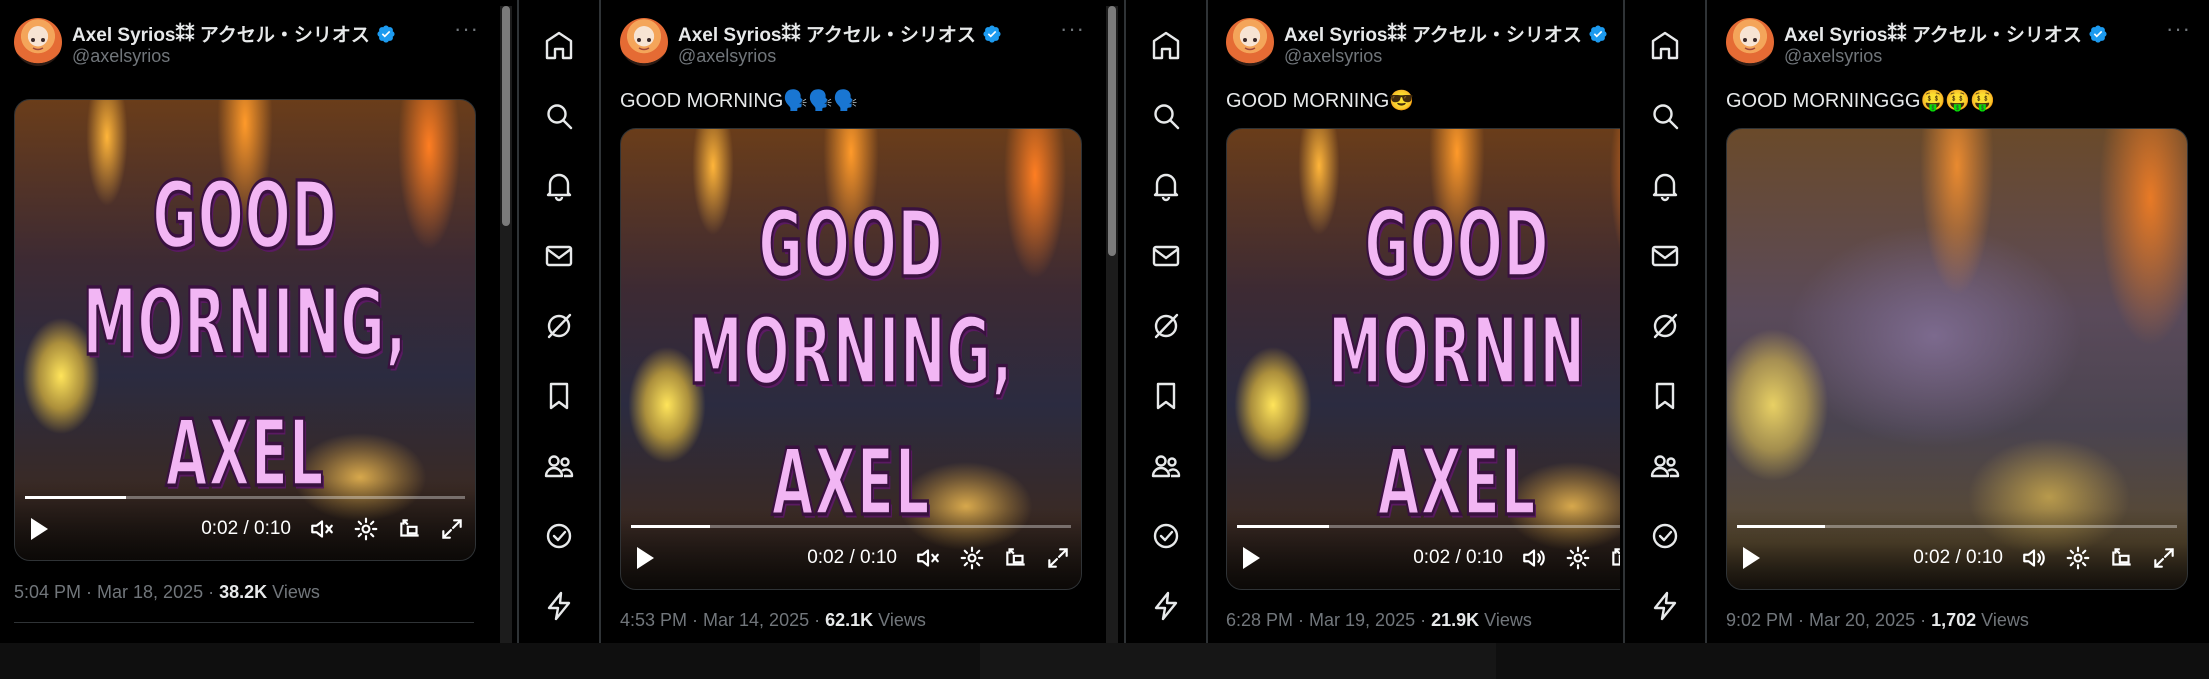 The width and height of the screenshot is (2209, 679). Describe the element at coordinates (2002, 620) in the screenshot. I see `views-label: Views` at that location.